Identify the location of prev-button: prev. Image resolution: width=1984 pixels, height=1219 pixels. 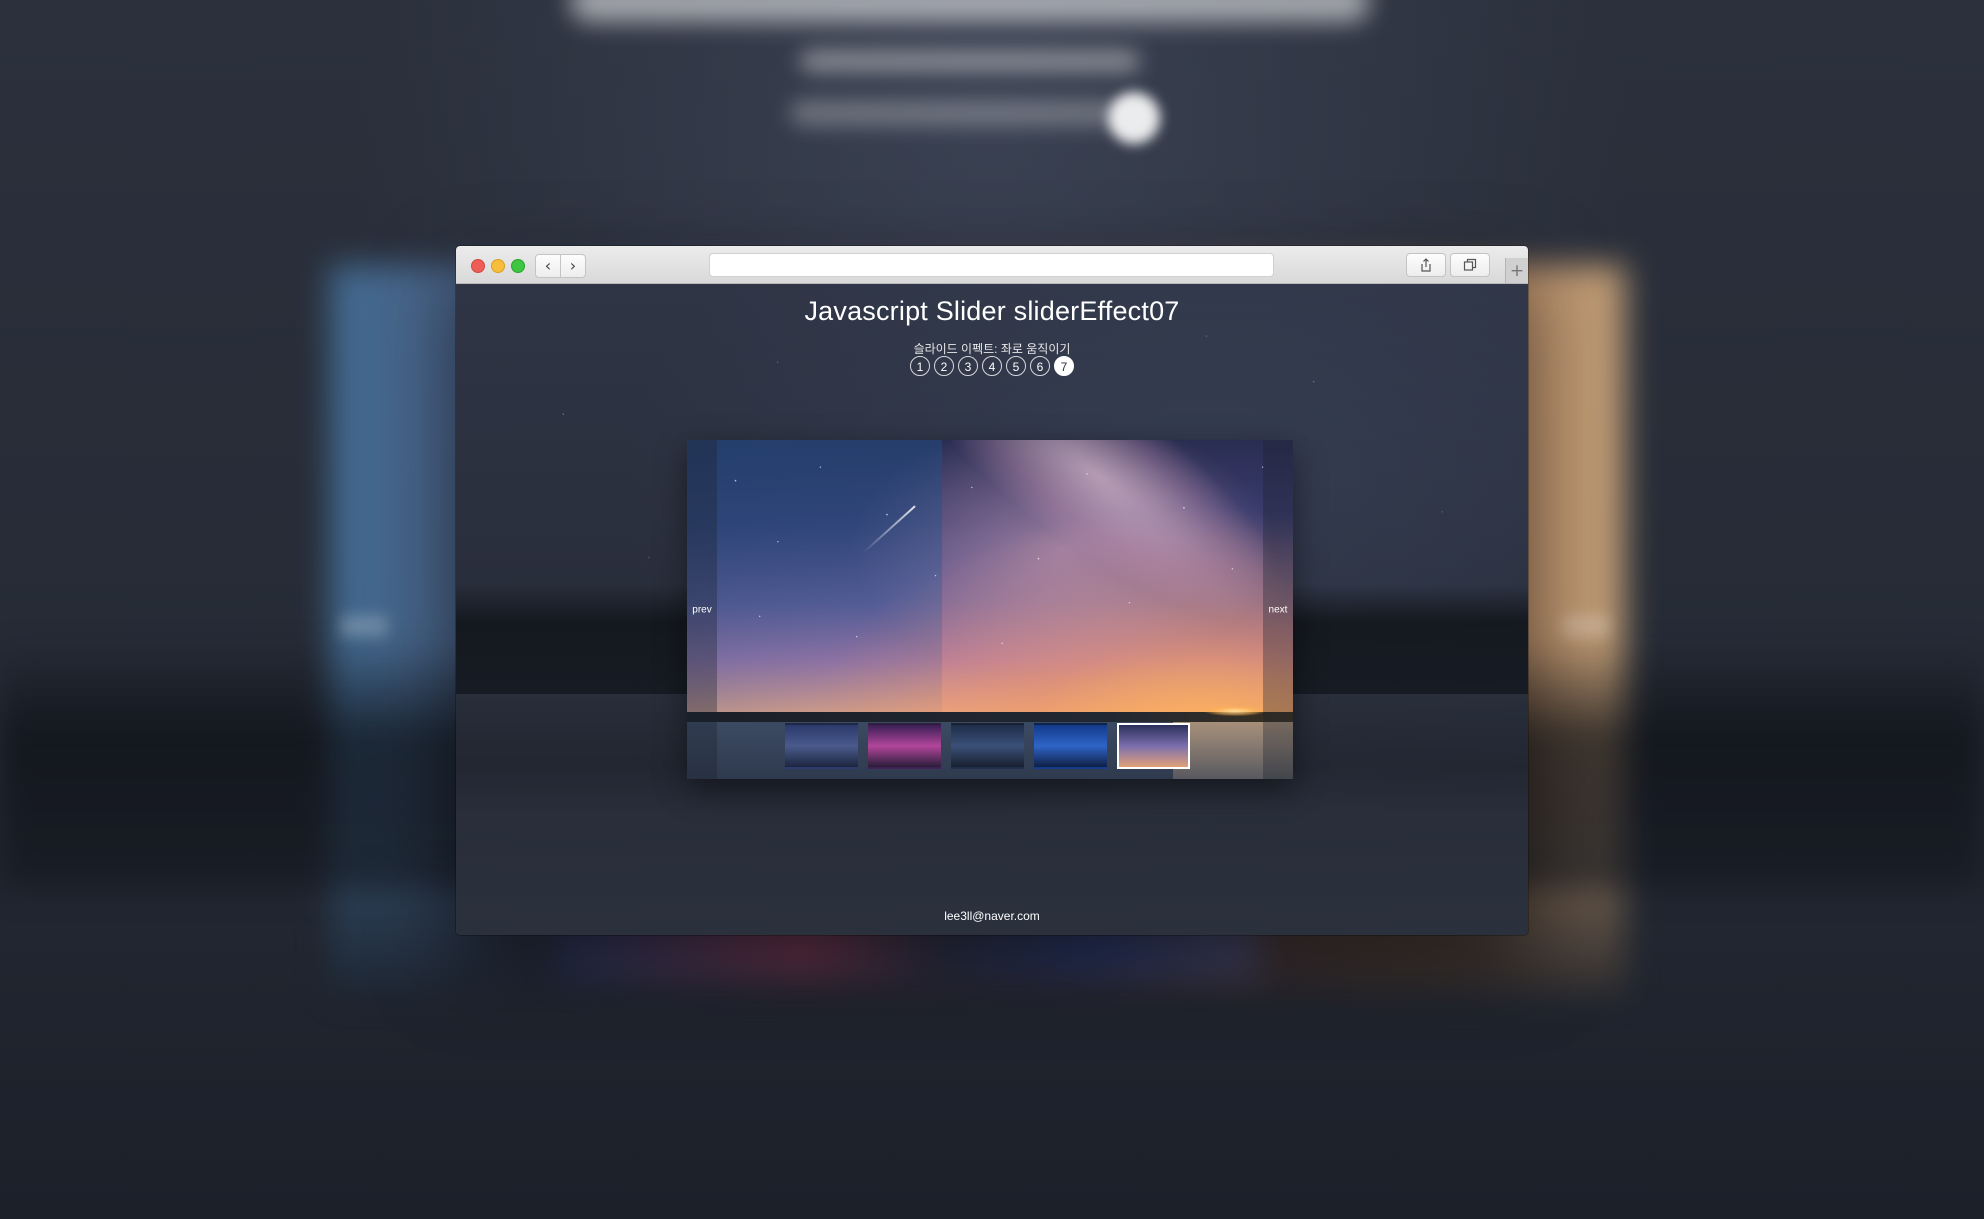
(702, 609).